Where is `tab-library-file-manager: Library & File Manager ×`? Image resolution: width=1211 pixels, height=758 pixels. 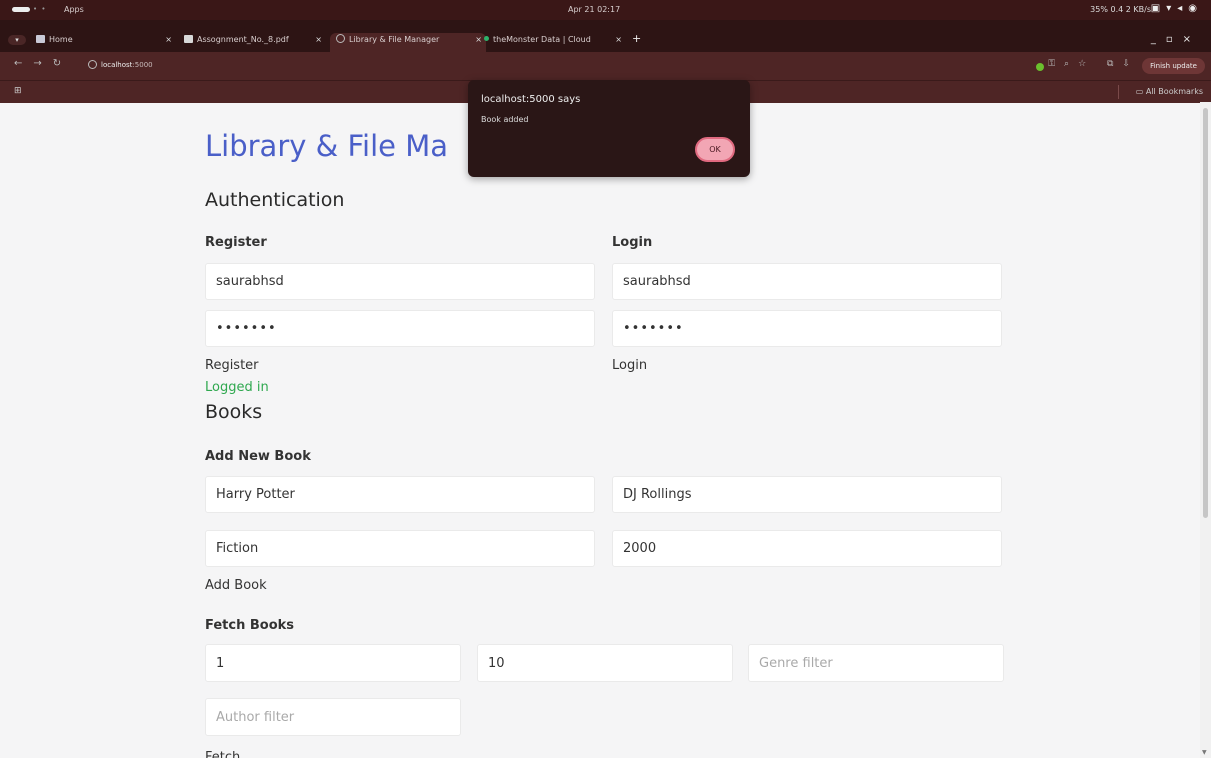
tab-library-file-manager: Library & File Manager × is located at coordinates (408, 42).